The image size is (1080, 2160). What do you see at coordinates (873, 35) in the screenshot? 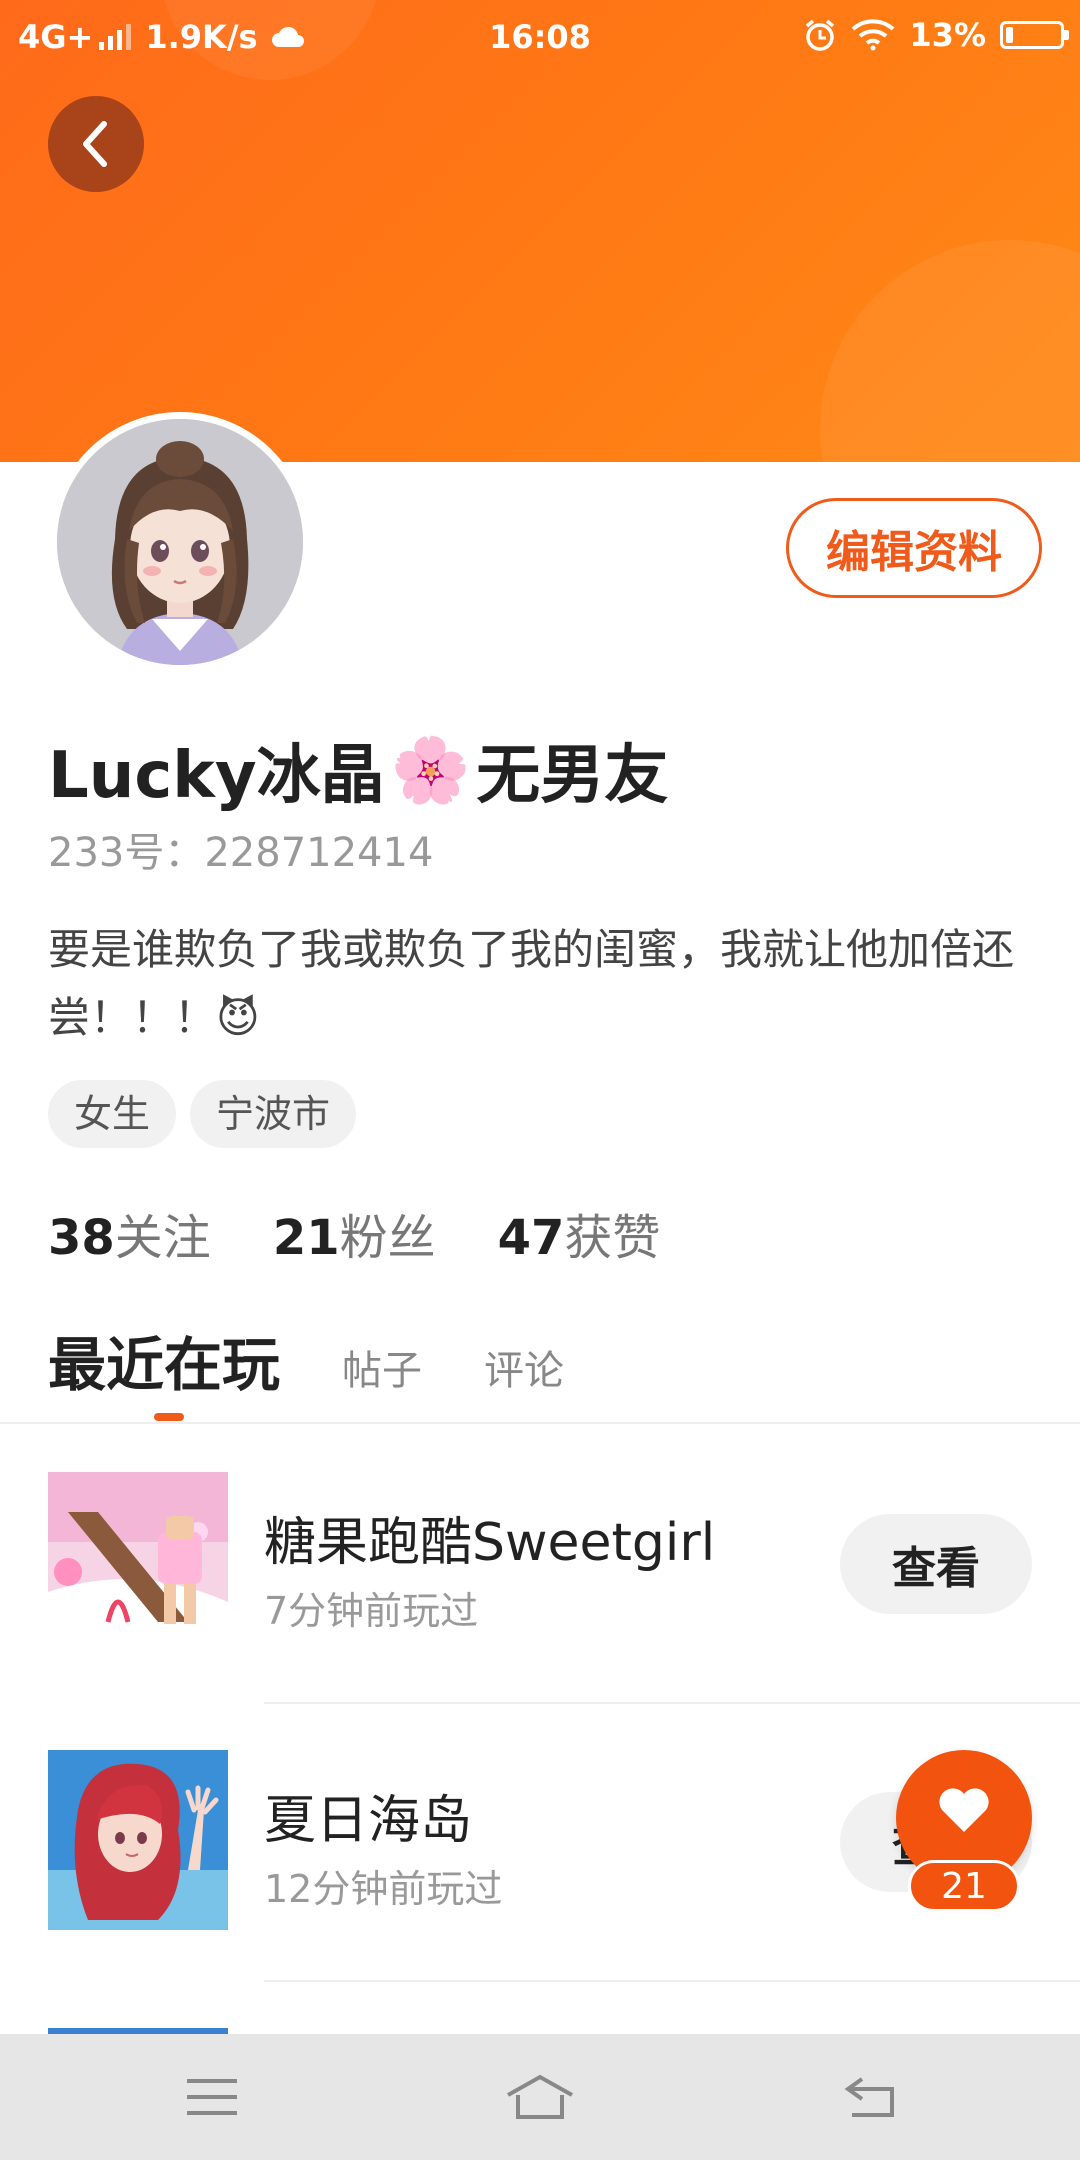
I see `wifi-icon` at bounding box center [873, 35].